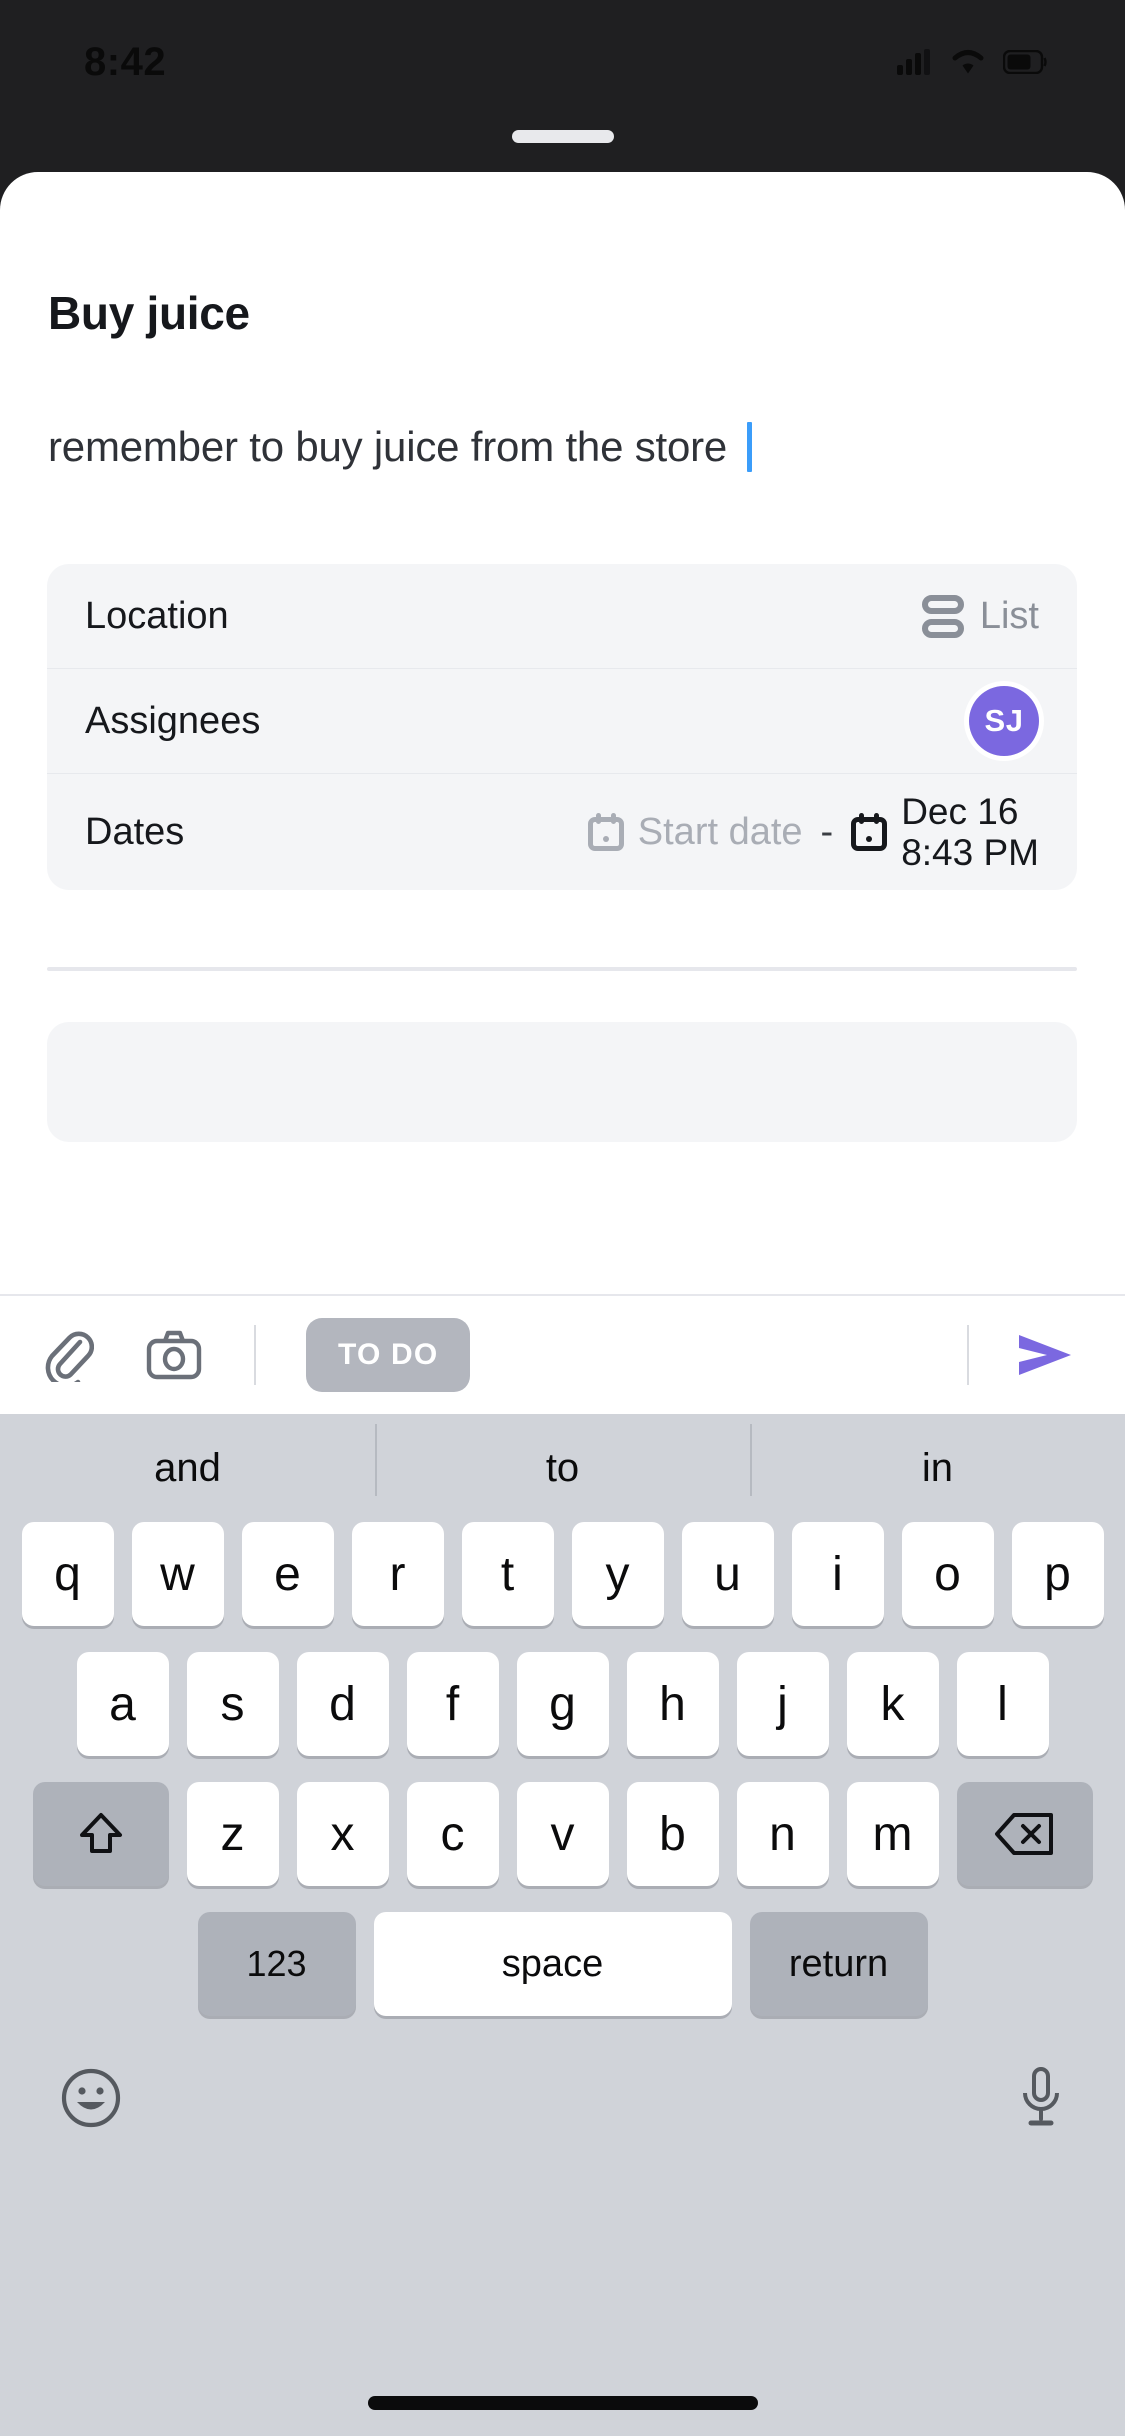  Describe the element at coordinates (617, 1574) in the screenshot. I see `key-y: y` at that location.